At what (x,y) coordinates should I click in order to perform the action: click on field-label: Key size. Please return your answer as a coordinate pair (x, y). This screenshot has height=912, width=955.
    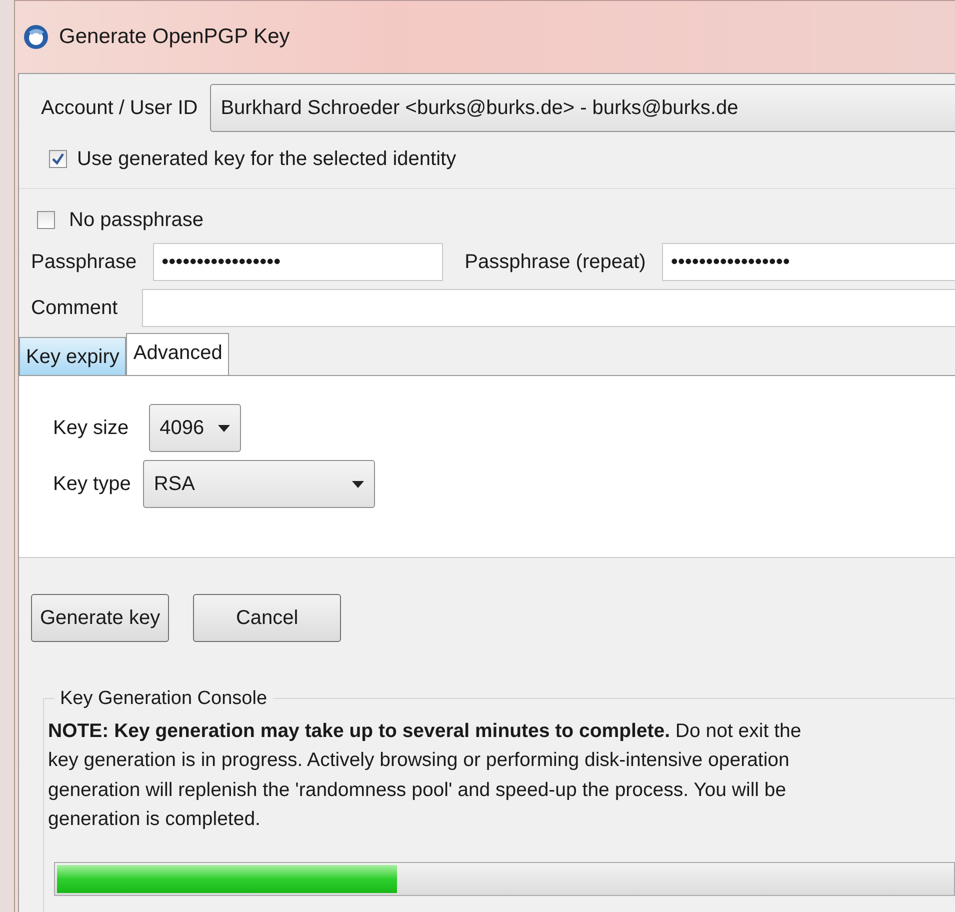
    Looking at the image, I should click on (91, 428).